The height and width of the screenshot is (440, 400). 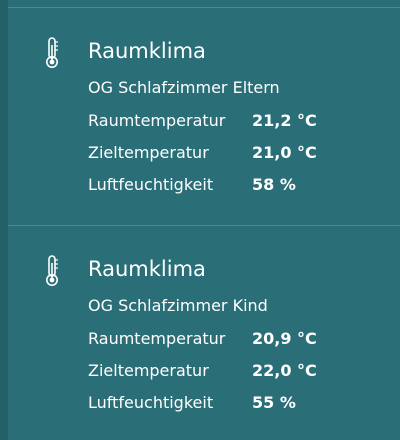 I want to click on room-temperature-row: Raumtemperatur 20,9 °C, so click(x=238, y=339).